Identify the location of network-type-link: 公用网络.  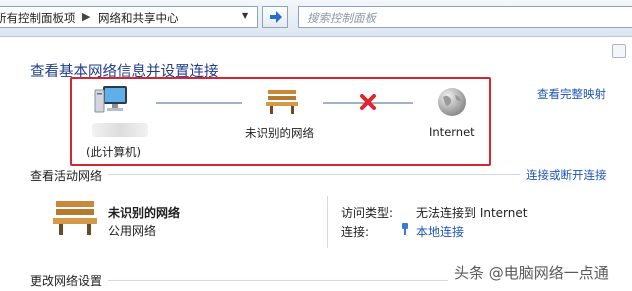
(132, 230).